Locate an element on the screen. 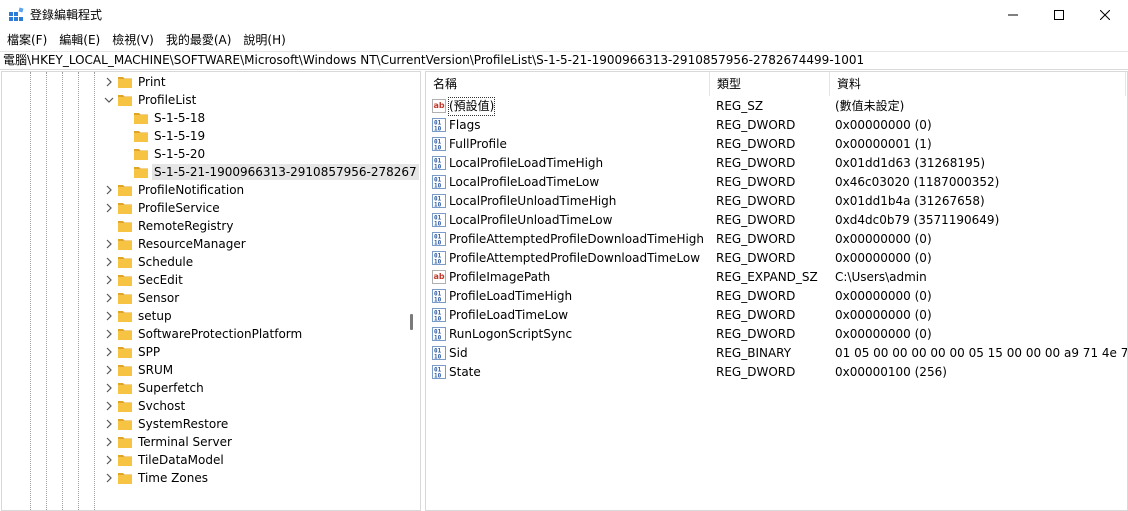  value-data: C:\Users\admin is located at coordinates (881, 277).